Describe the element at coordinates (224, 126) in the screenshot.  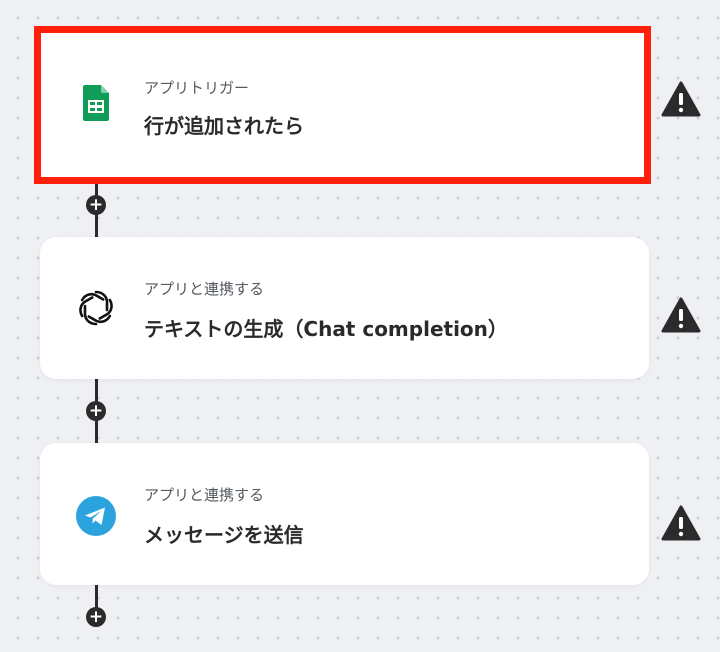
I see `step-title: 行が追加されたら` at that location.